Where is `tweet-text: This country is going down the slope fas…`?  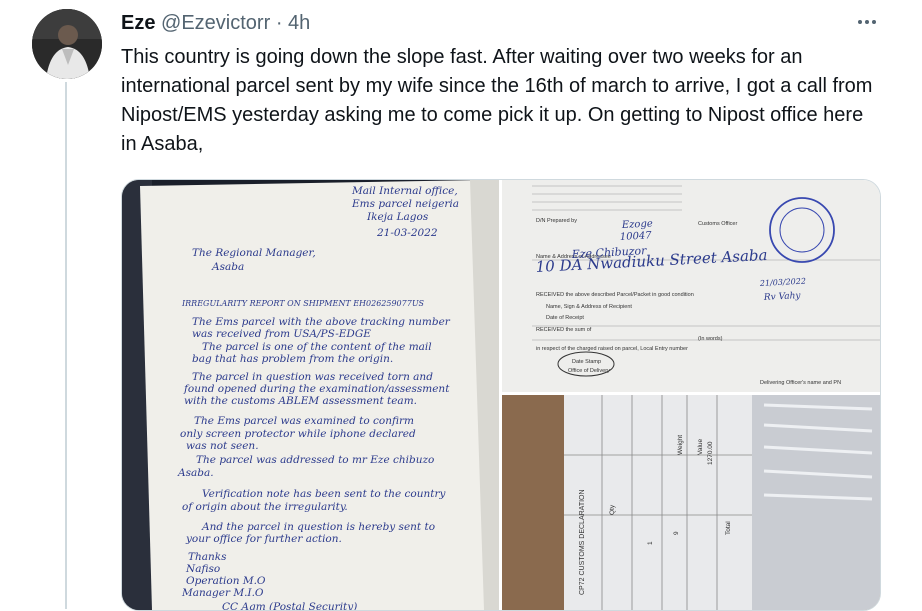
tweet-text: This country is going down the slope fas… is located at coordinates (500, 100).